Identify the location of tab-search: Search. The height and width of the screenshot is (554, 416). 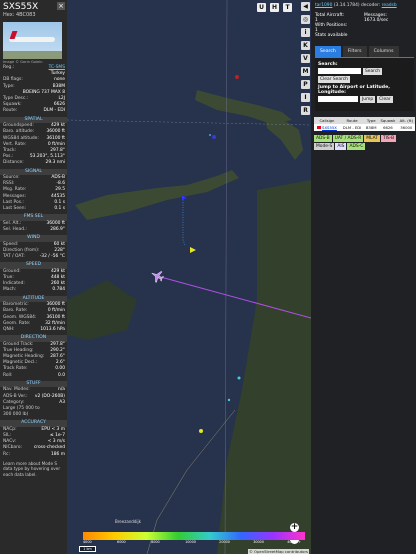
(328, 51).